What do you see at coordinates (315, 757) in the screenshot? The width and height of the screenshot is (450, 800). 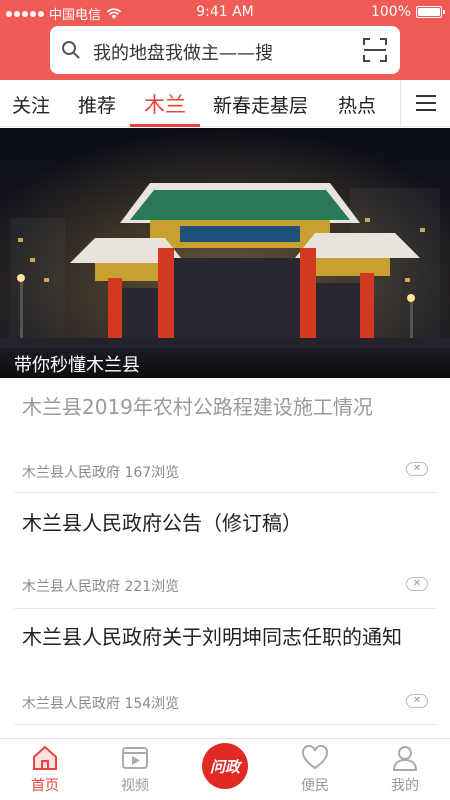 I see `heart-icon` at bounding box center [315, 757].